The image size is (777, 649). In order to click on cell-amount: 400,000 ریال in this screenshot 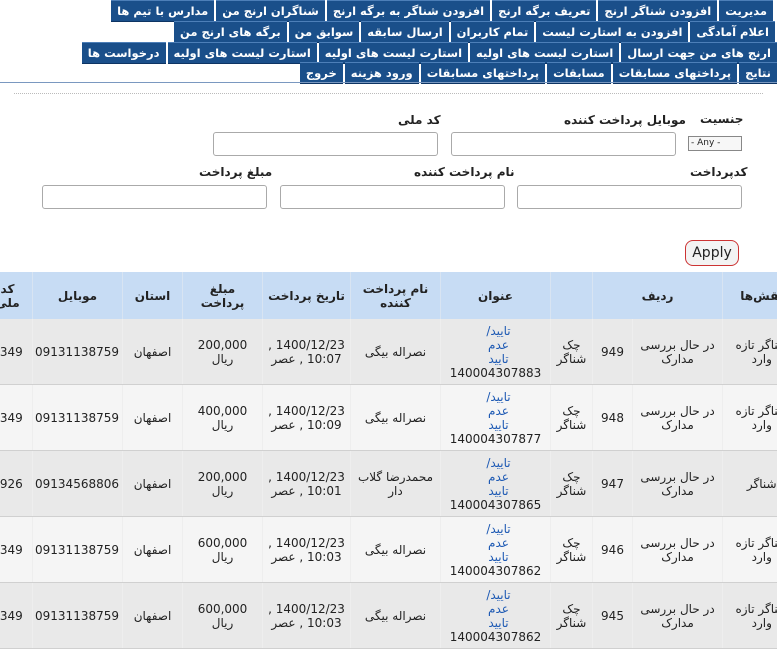, I will do `click(223, 418)`.